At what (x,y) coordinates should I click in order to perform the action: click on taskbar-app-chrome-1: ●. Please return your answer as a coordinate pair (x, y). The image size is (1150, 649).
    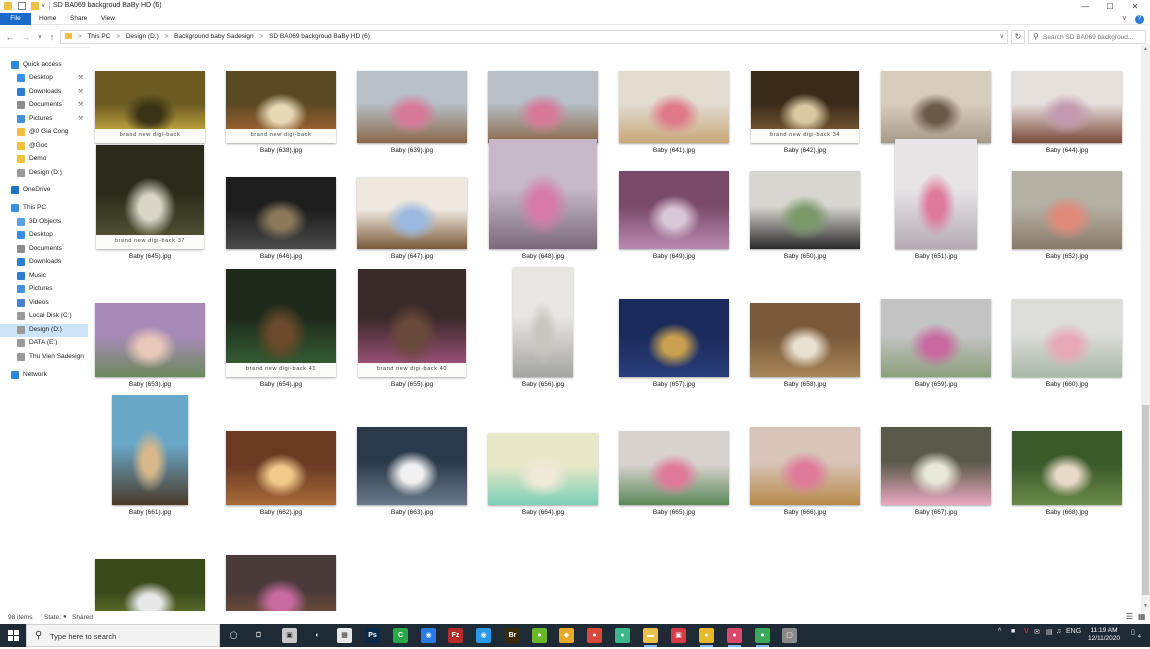
    Looking at the image, I should click on (706, 637).